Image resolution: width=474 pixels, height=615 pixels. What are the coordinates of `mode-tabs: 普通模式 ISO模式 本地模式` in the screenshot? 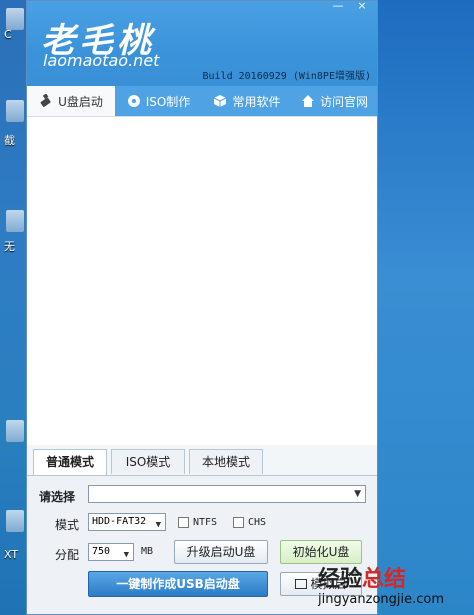 It's located at (148, 462).